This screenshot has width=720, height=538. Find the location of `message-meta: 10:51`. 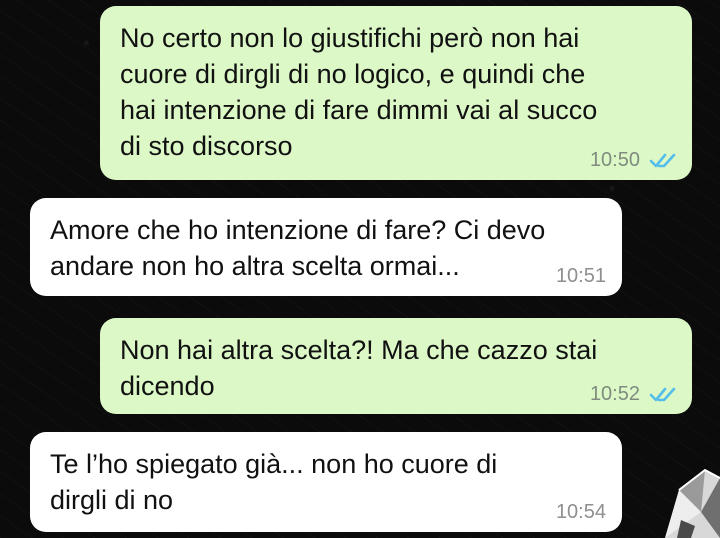

message-meta: 10:51 is located at coordinates (581, 276).